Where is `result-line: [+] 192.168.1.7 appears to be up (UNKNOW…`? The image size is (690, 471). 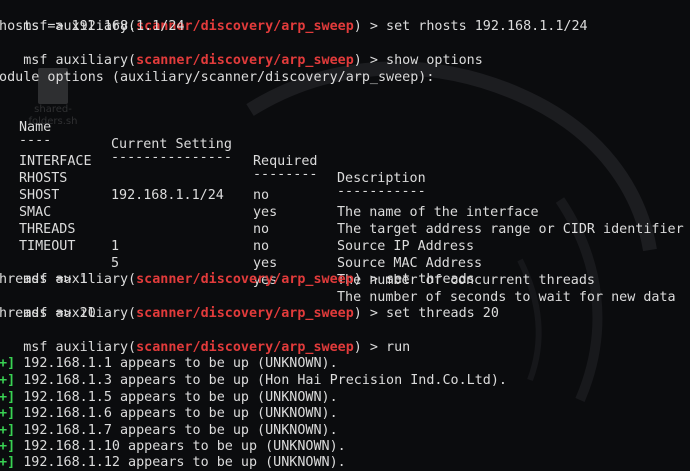 result-line: [+] 192.168.1.7 appears to be up (UNKNOW… is located at coordinates (169, 430).